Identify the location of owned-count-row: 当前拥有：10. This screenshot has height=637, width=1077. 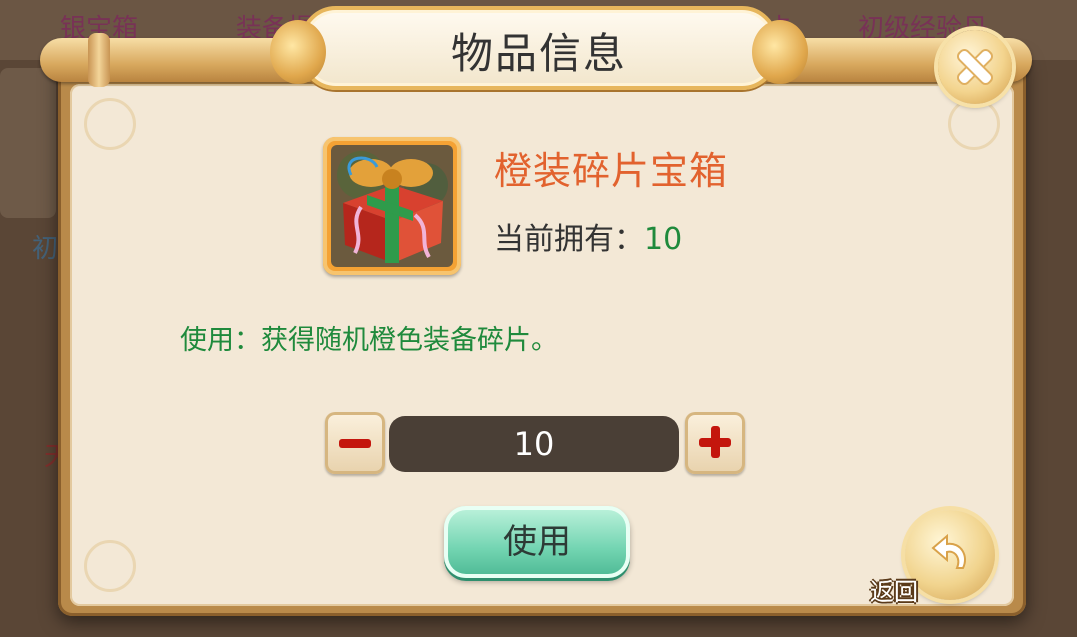
(588, 236).